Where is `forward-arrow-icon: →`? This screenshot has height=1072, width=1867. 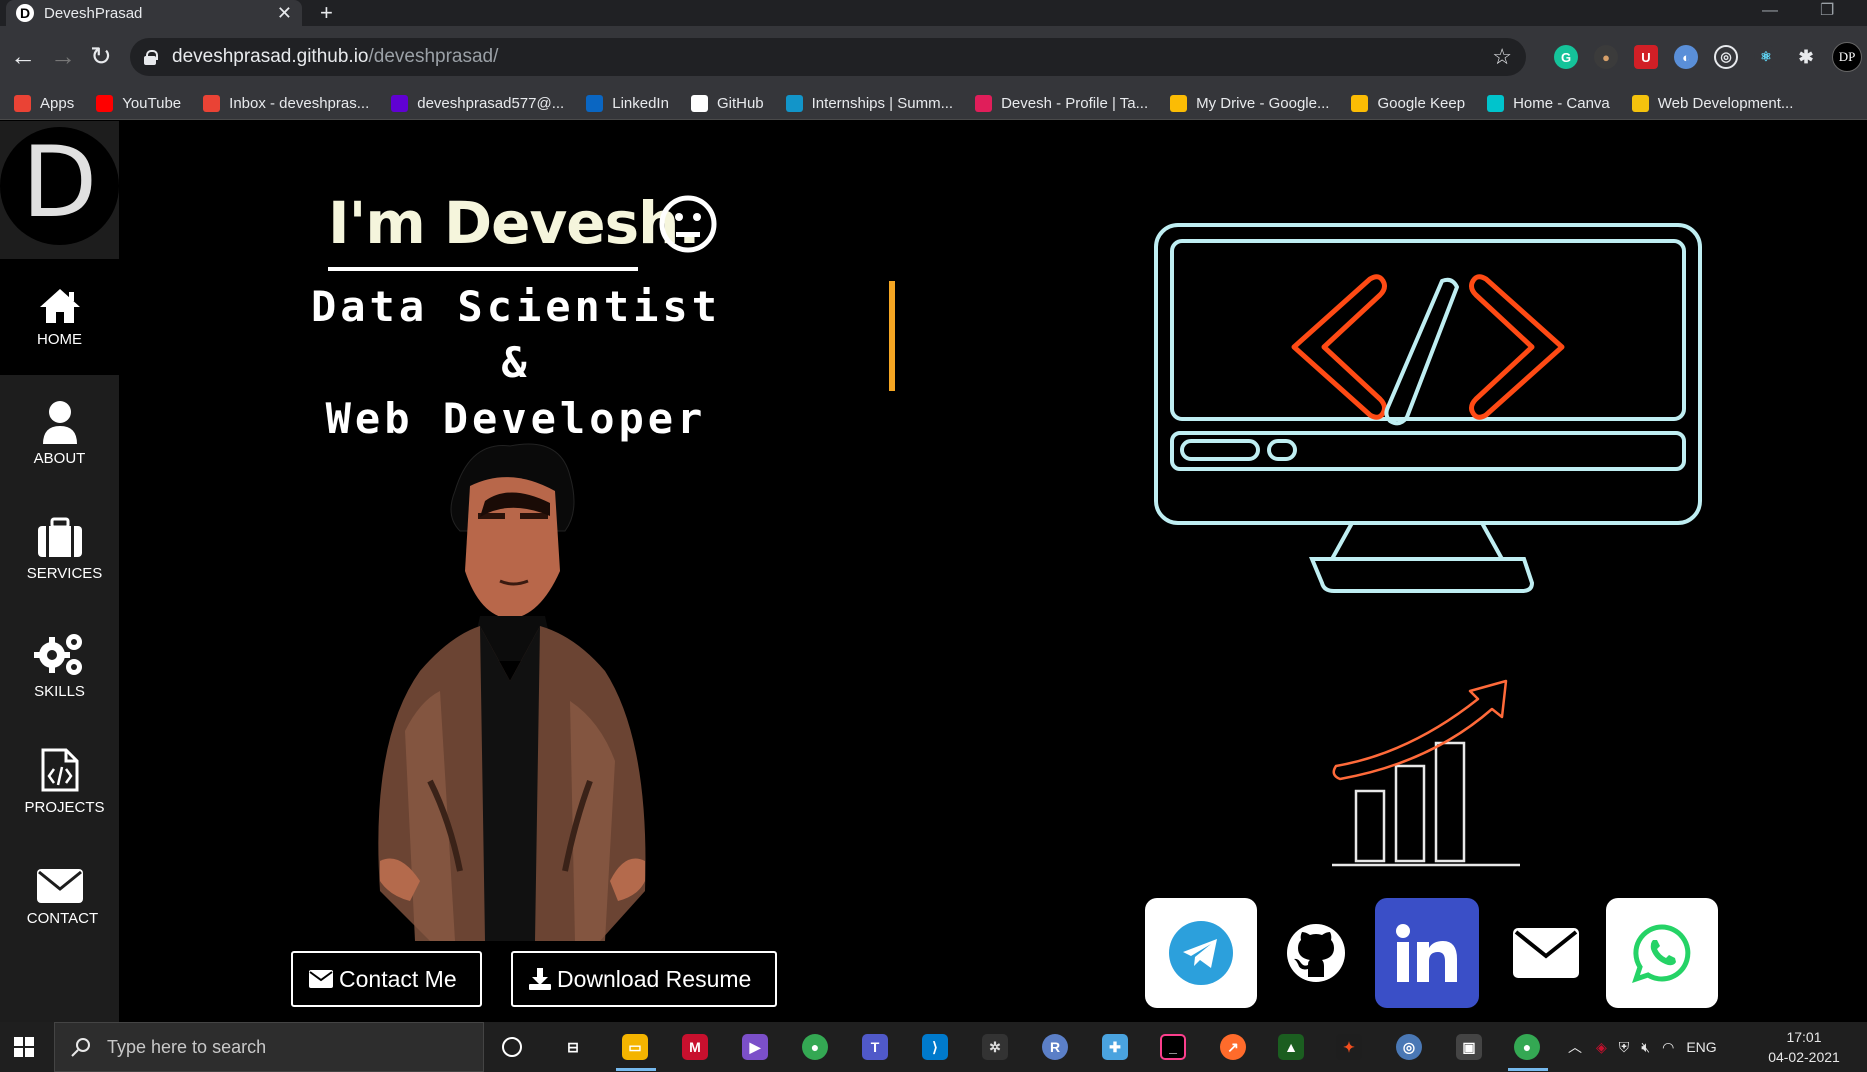
forward-arrow-icon: → is located at coordinates (63, 56).